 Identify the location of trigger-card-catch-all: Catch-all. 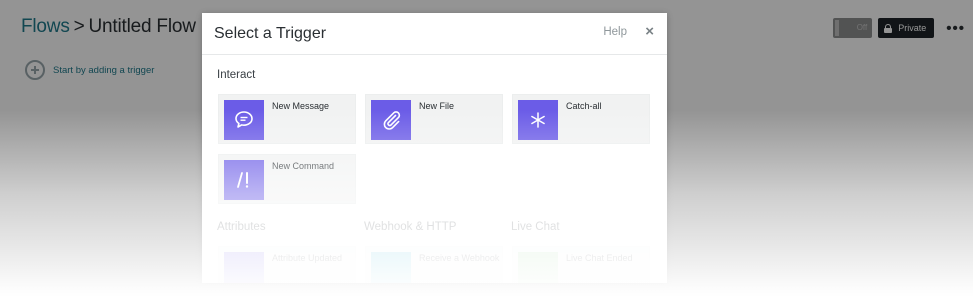
(581, 119).